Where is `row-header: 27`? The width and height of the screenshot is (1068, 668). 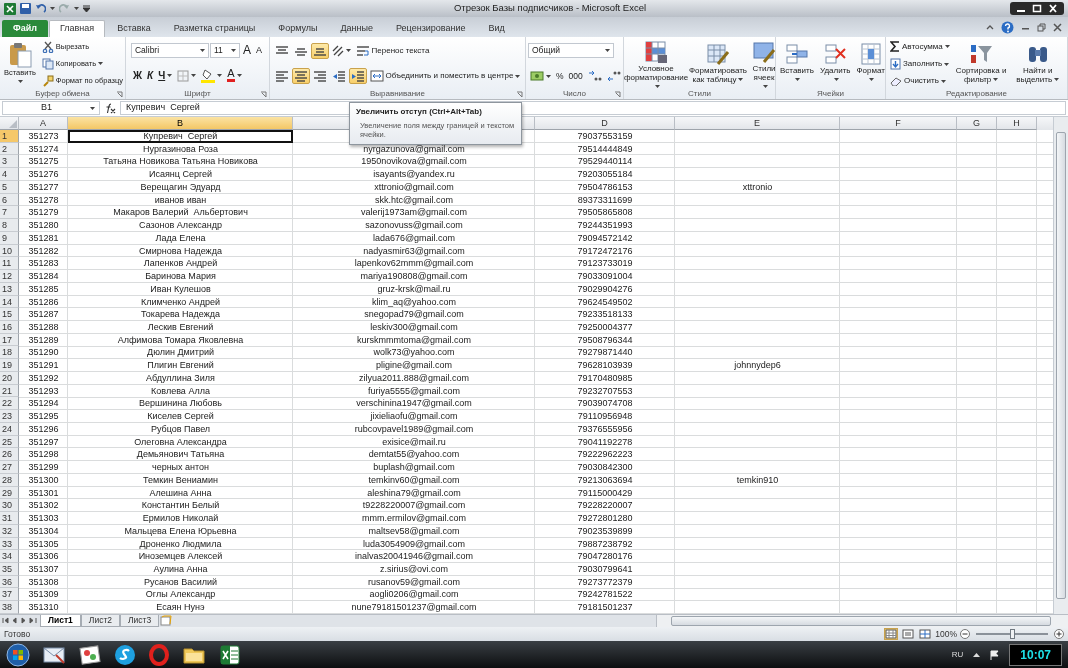 row-header: 27 is located at coordinates (9, 467).